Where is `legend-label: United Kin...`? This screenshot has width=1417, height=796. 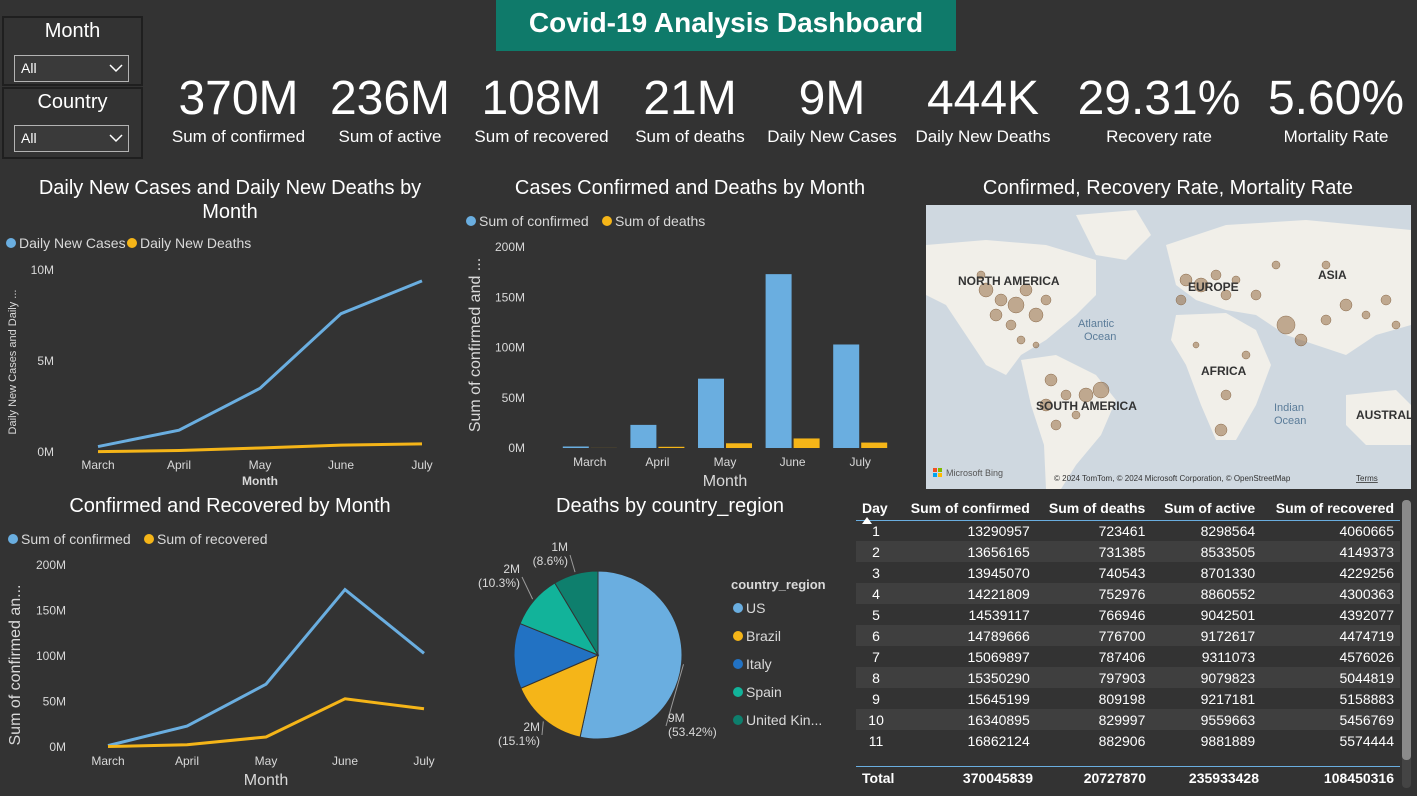
legend-label: United Kin... is located at coordinates (784, 720).